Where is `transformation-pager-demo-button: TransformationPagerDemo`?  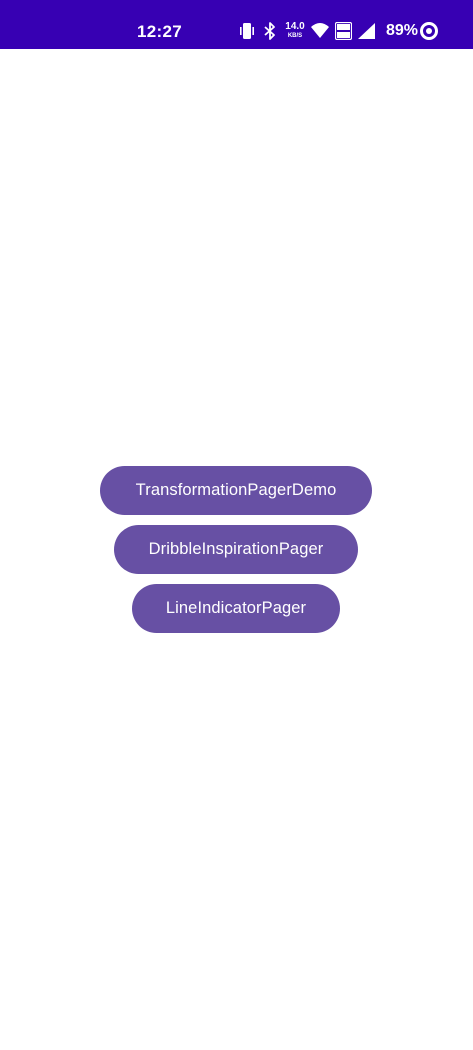 transformation-pager-demo-button: TransformationPagerDemo is located at coordinates (236, 490).